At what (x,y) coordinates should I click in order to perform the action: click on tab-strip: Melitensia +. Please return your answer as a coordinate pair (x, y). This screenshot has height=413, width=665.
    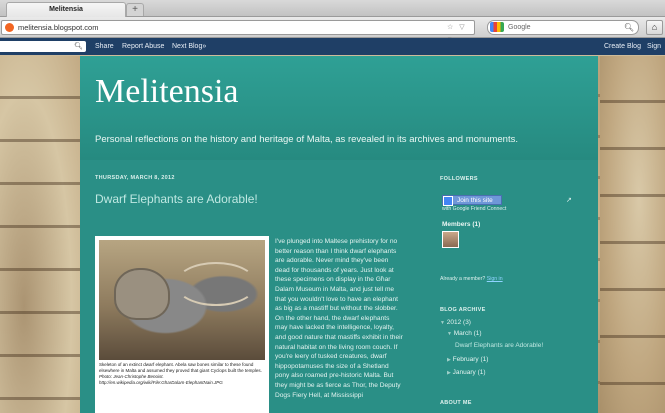
    Looking at the image, I should click on (332, 8).